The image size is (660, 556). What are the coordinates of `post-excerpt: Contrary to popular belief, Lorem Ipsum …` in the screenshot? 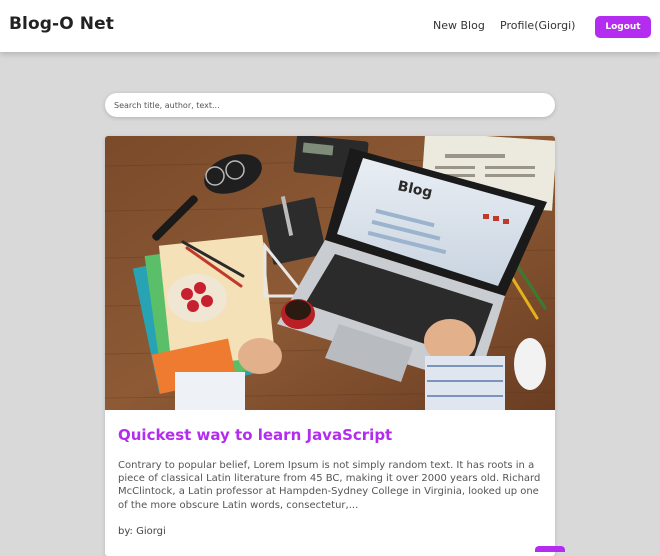 It's located at (329, 485).